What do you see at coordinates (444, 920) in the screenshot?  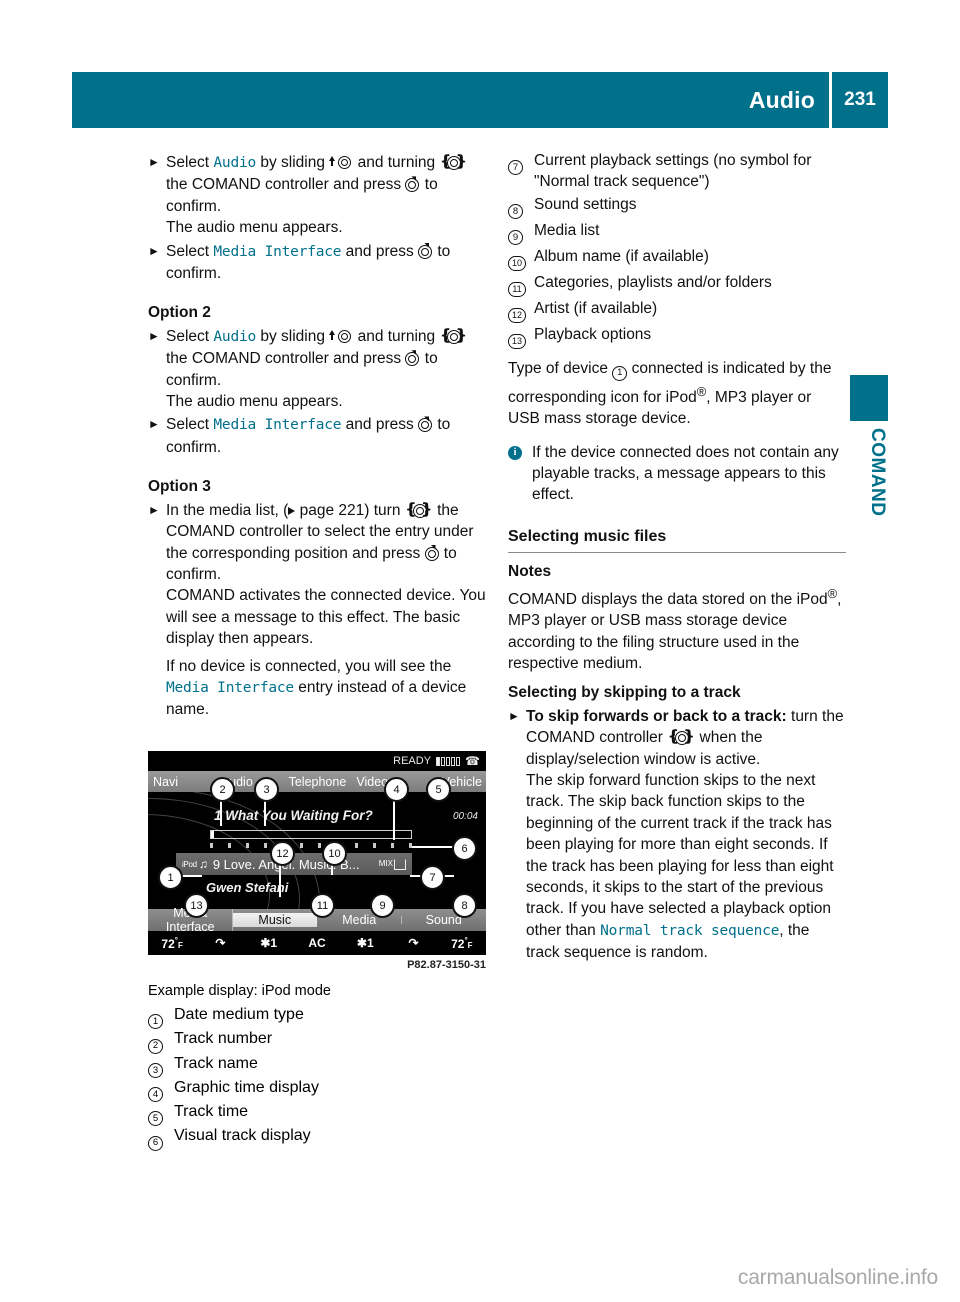 I see `soft-key-sound: Sound` at bounding box center [444, 920].